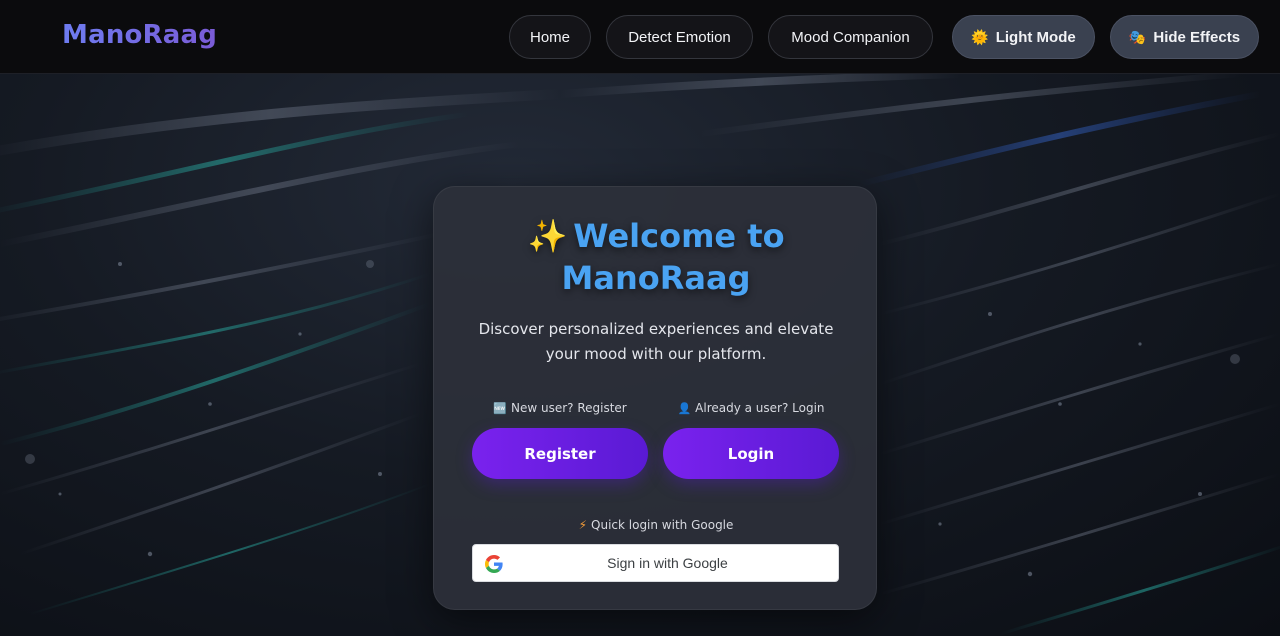  I want to click on welcome-title-line2: ManoRaag, so click(656, 278).